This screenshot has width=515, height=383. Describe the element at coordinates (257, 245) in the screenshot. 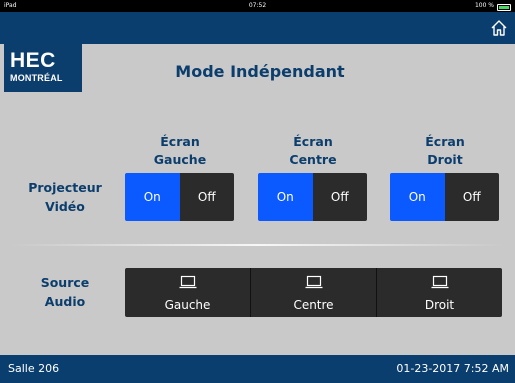

I see `section-divider` at that location.